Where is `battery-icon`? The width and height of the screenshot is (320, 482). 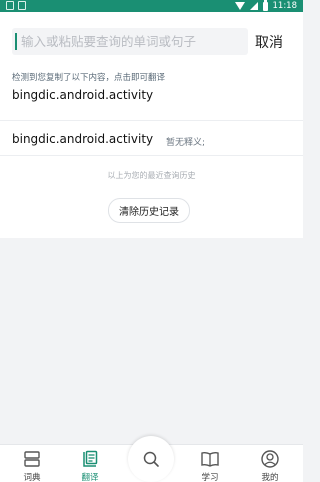
battery-icon is located at coordinates (265, 5).